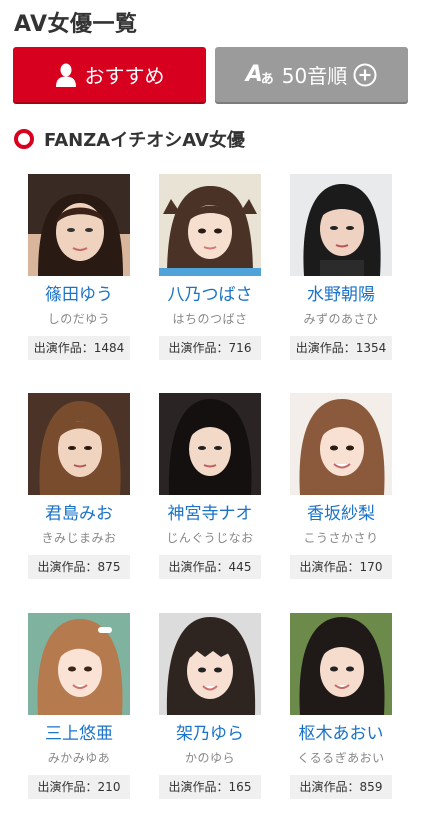 Image resolution: width=421 pixels, height=817 pixels. Describe the element at coordinates (341, 514) in the screenshot. I see `actress-name: 香坂紗梨` at that location.